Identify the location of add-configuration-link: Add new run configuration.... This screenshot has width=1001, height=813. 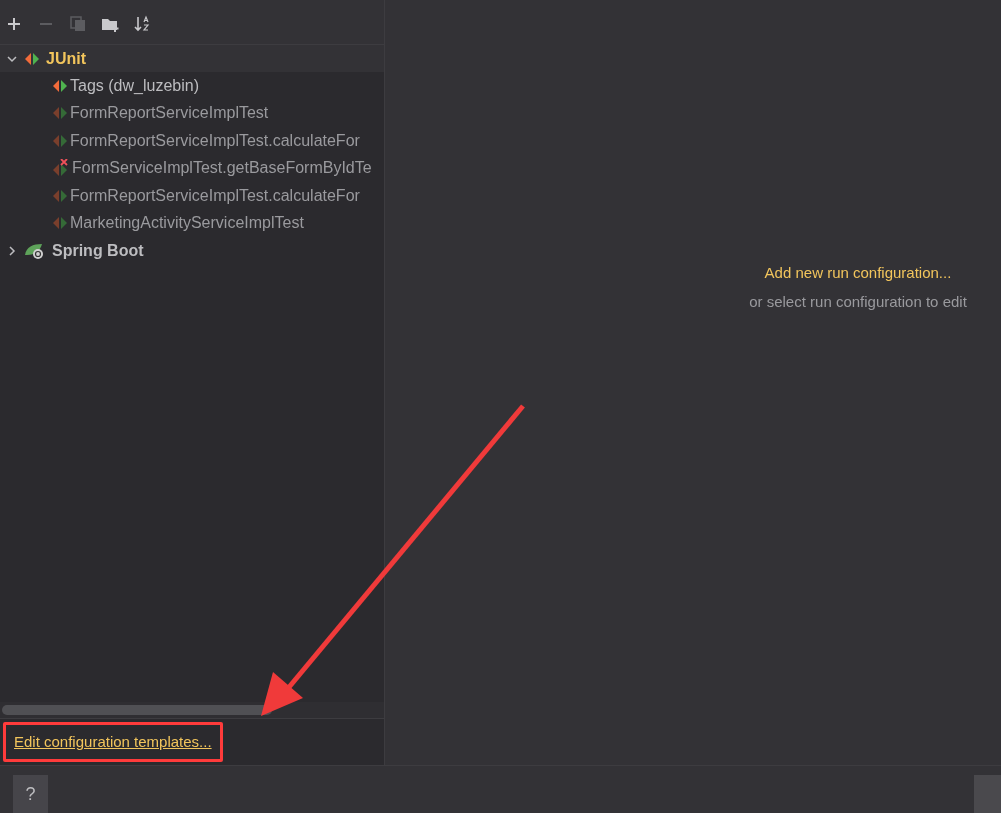
(858, 273).